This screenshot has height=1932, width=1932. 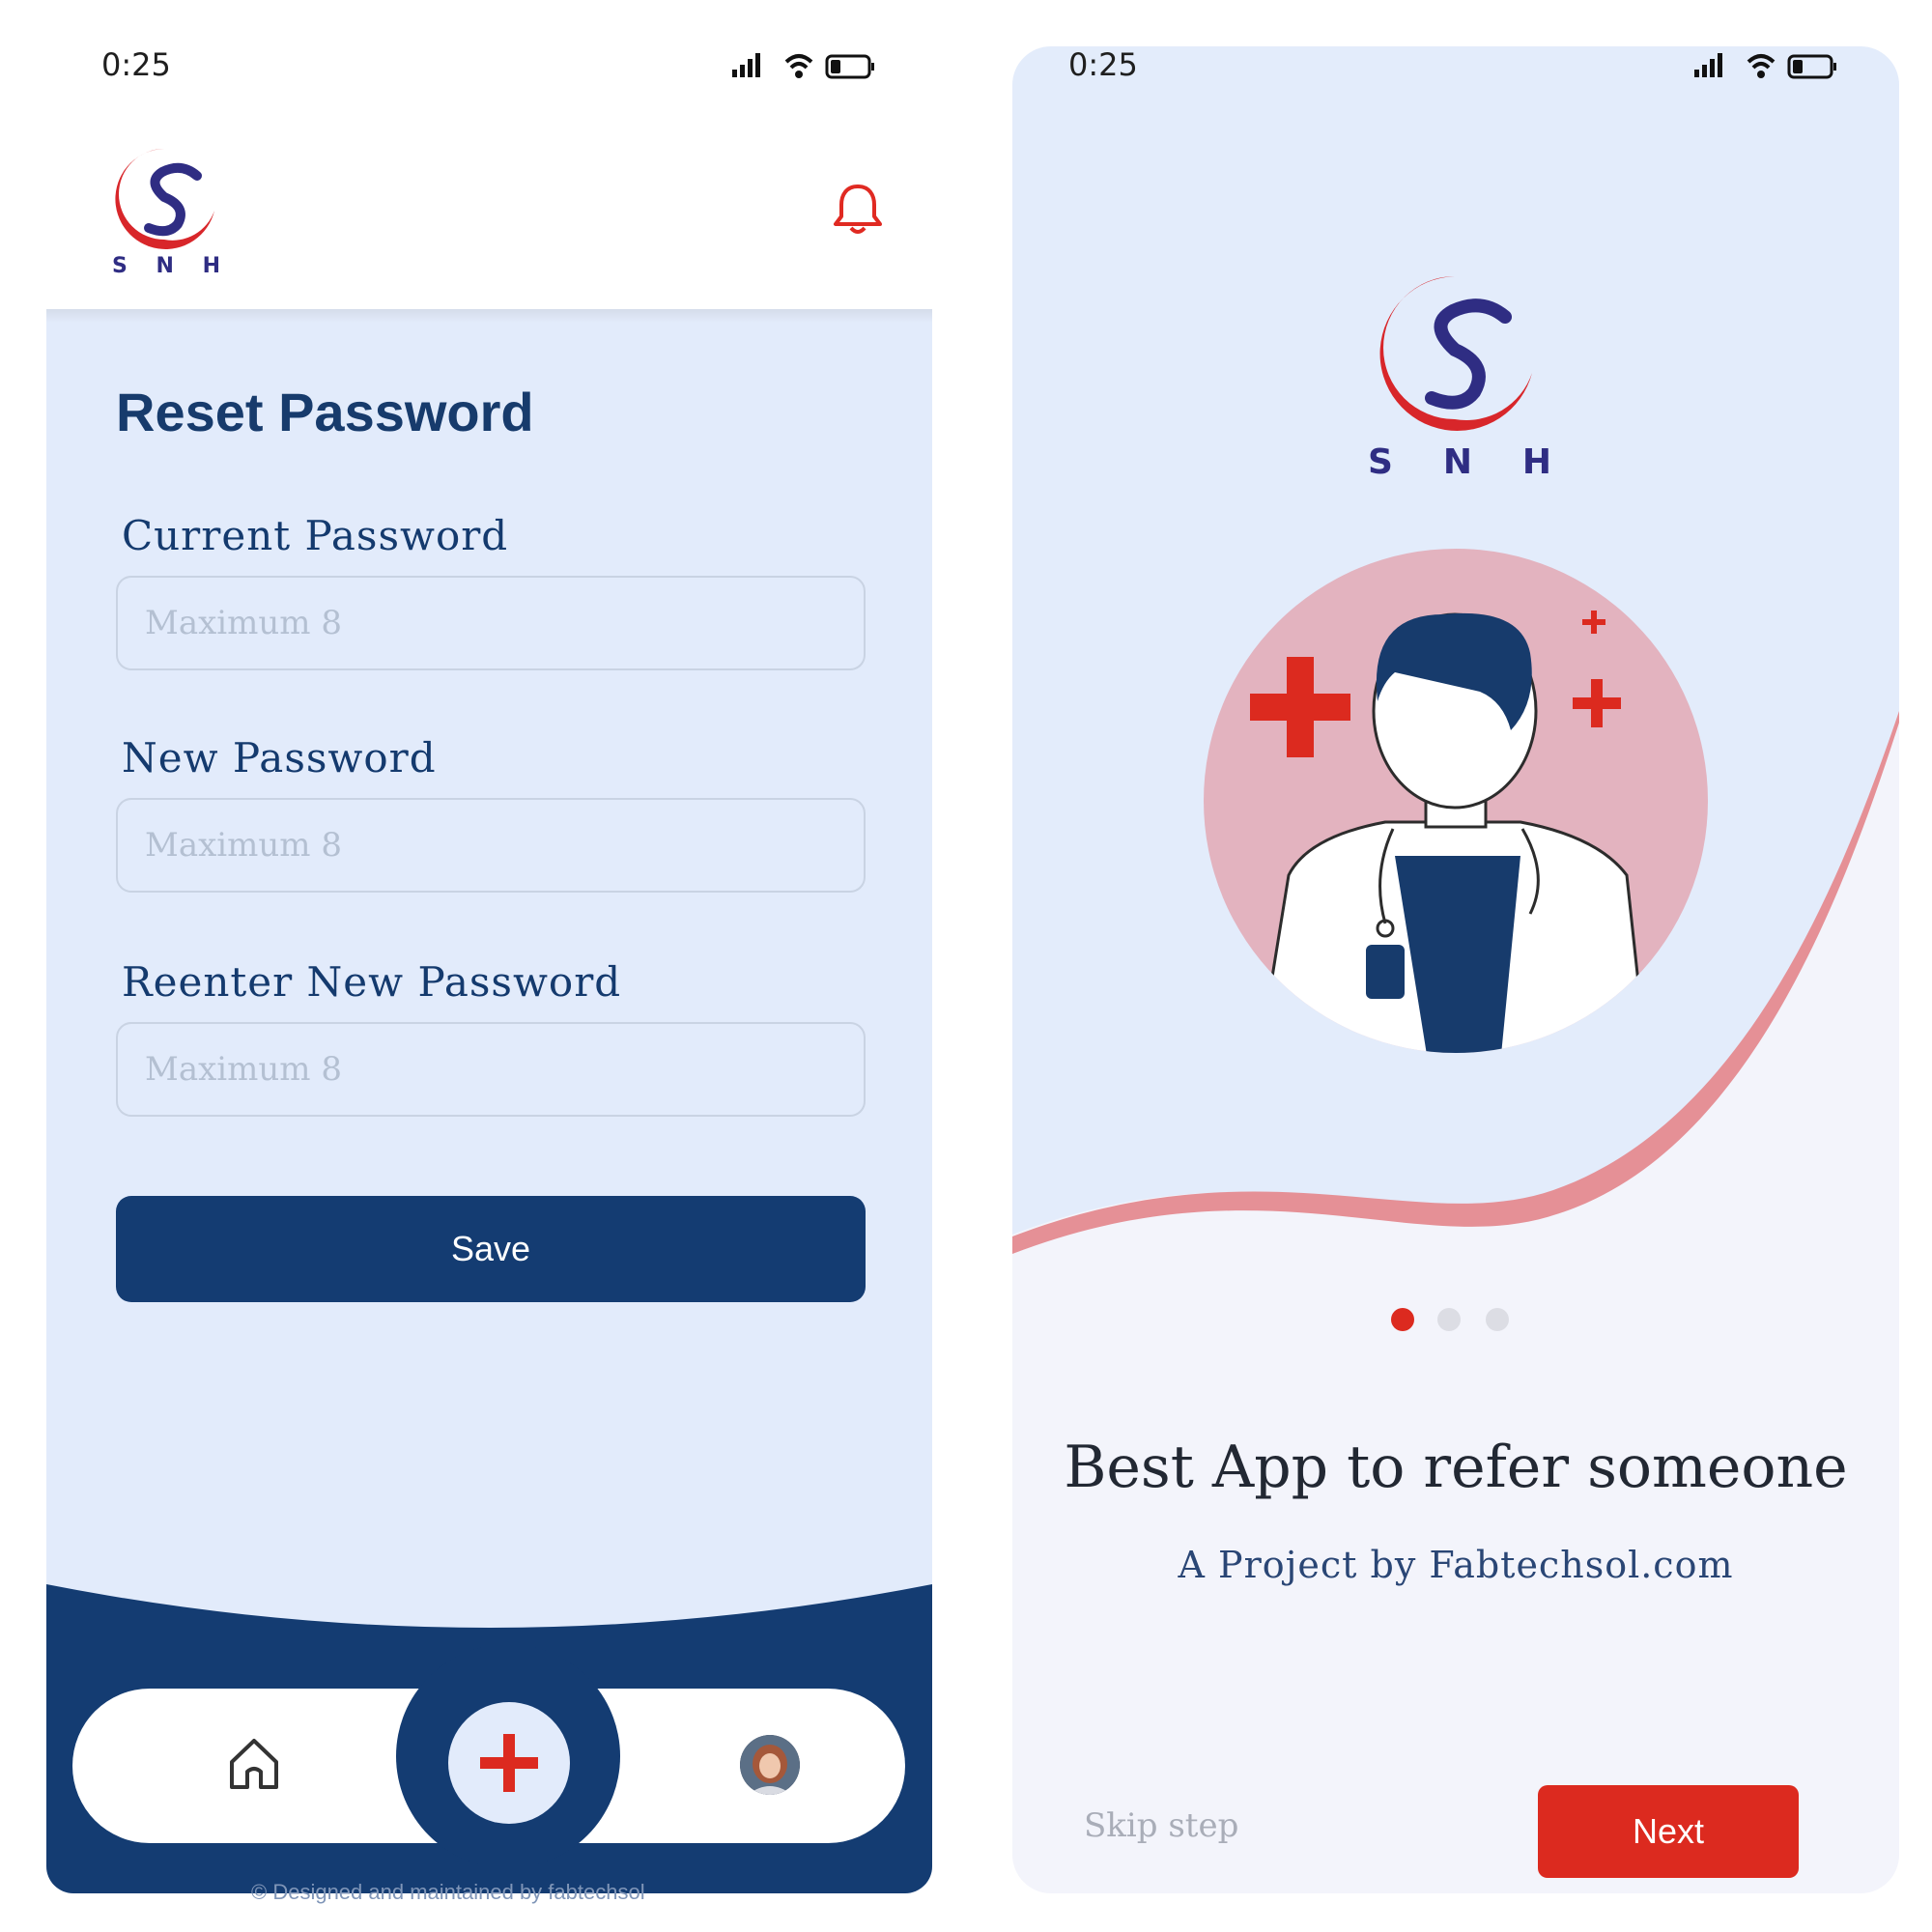 What do you see at coordinates (448, 1892) in the screenshot?
I see `footer-text: © Designed and maintained by fabtechsol` at bounding box center [448, 1892].